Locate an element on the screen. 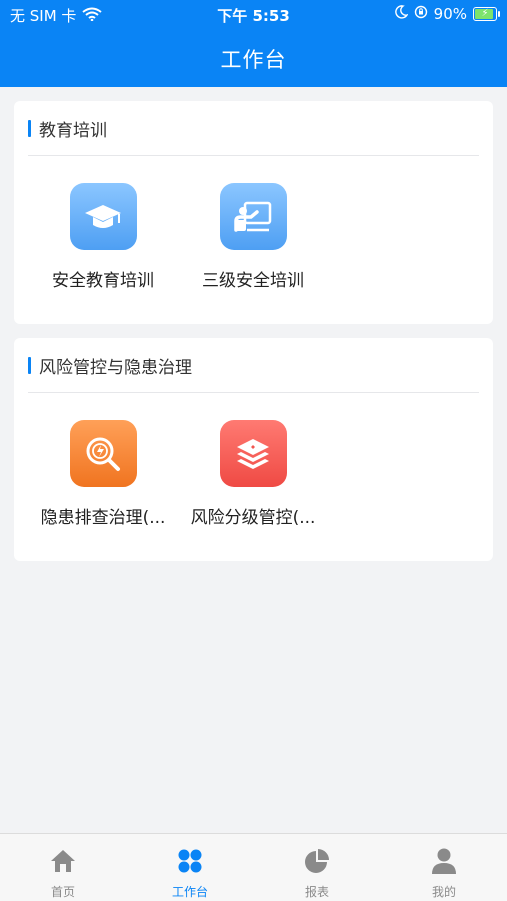 This screenshot has height=901, width=507. teacher-board-icon is located at coordinates (253, 216).